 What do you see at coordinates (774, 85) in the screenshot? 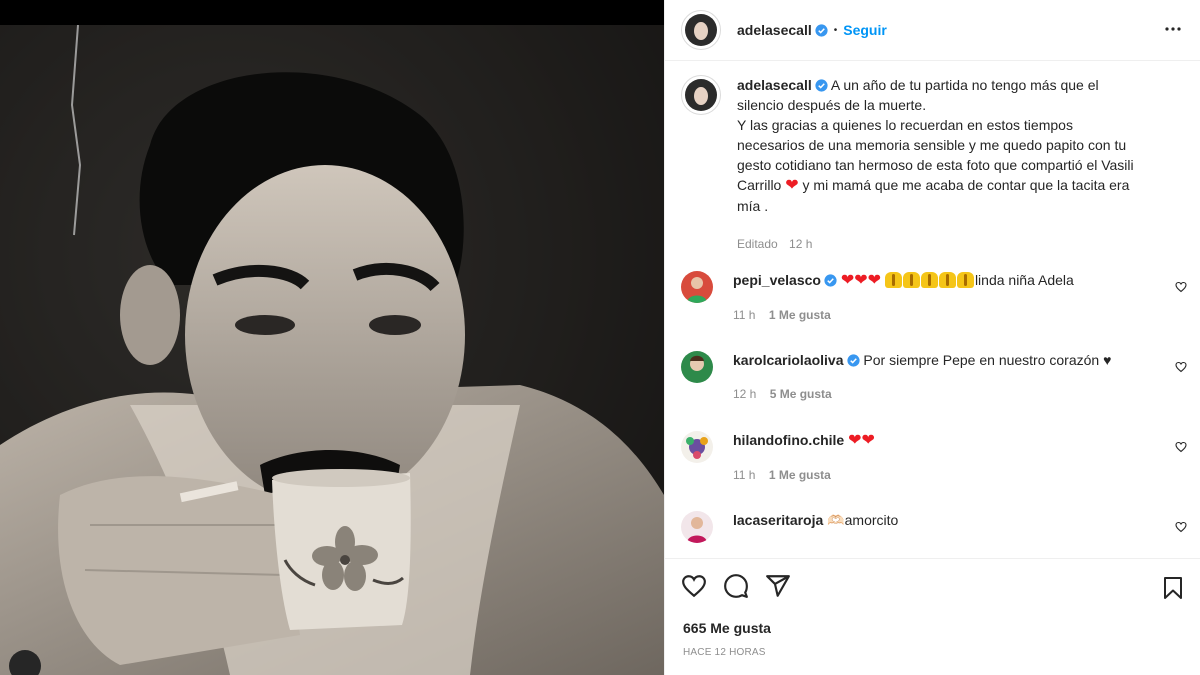
I see `caption-username: adelasecall` at bounding box center [774, 85].